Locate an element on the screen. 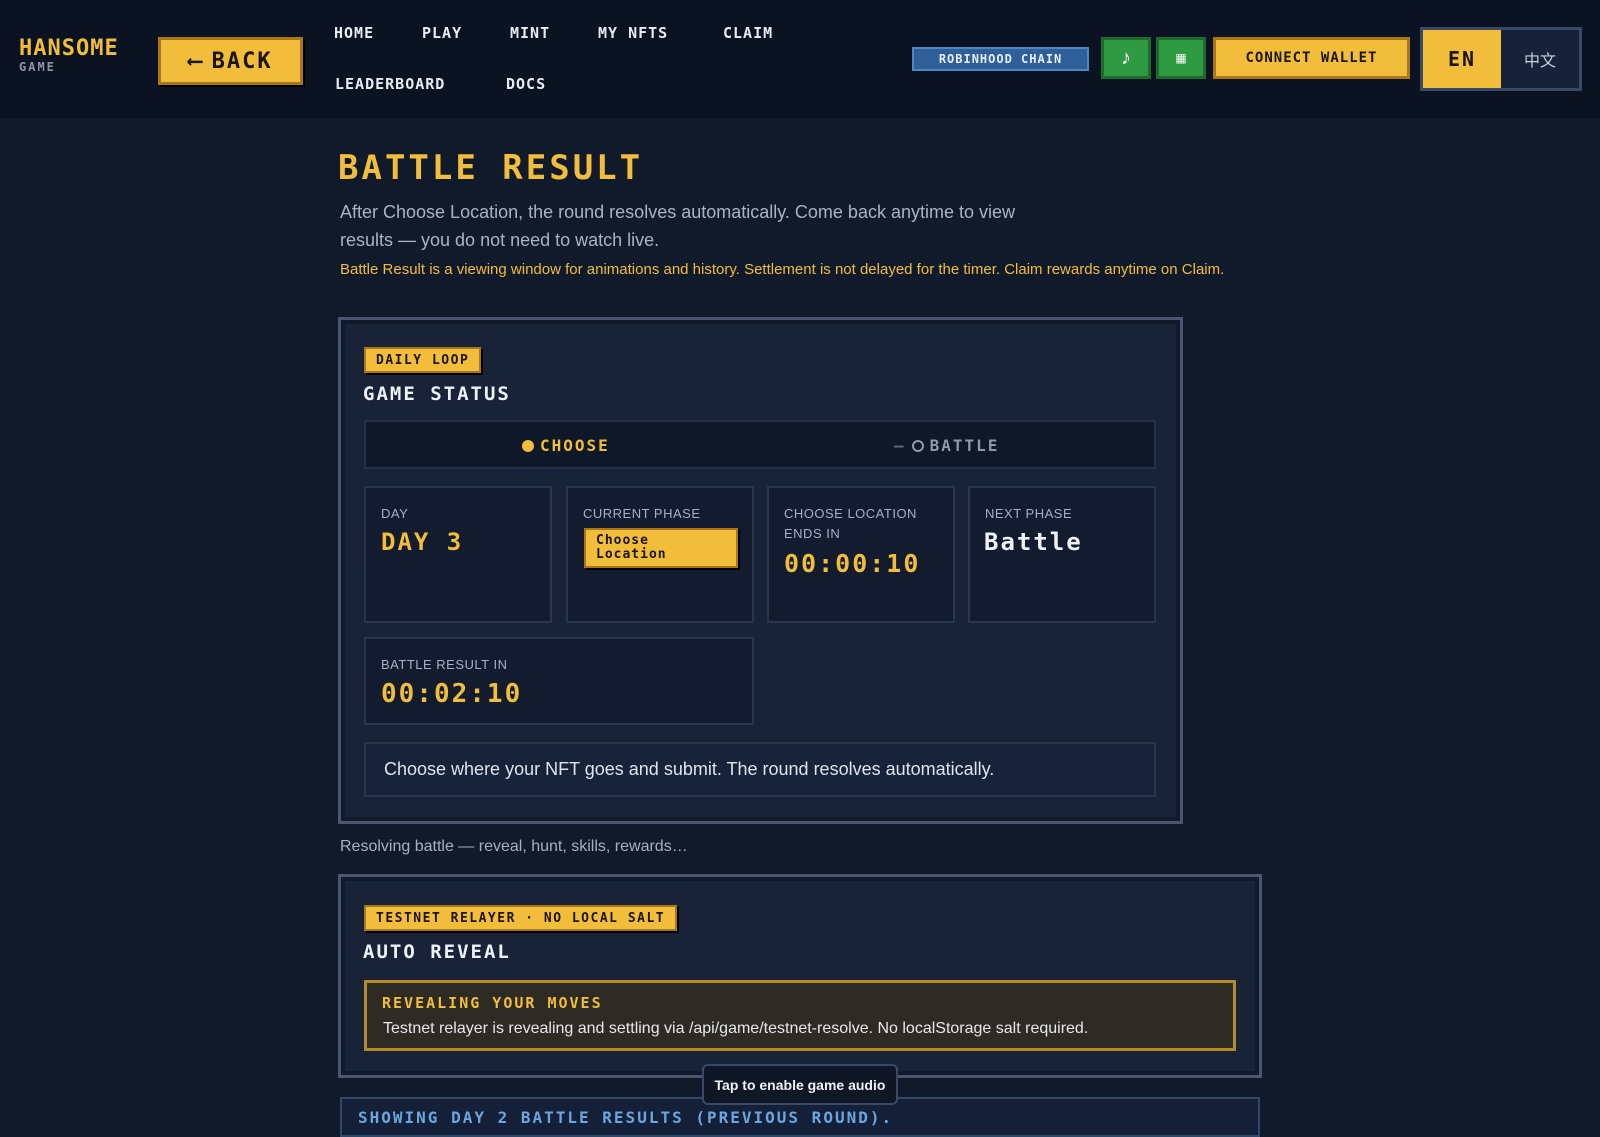 The height and width of the screenshot is (1137, 1600). stat-day: DAY DAY 3 is located at coordinates (458, 554).